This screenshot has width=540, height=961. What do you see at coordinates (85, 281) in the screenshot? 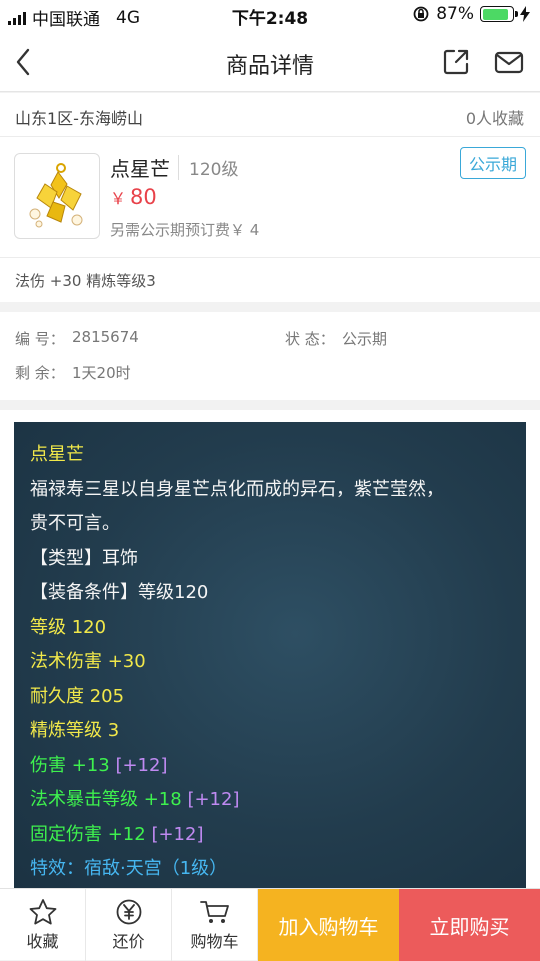
I see `item-attributes: 法伤 +30 精炼等级3` at bounding box center [85, 281].